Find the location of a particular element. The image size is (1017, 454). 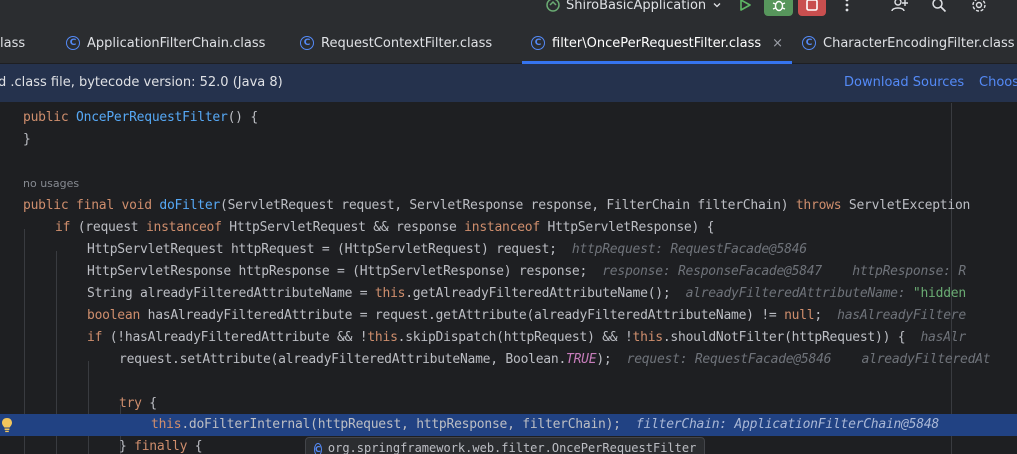

inline-debug-value: response: ResponseFacade@5847 is located at coordinates (712, 271).